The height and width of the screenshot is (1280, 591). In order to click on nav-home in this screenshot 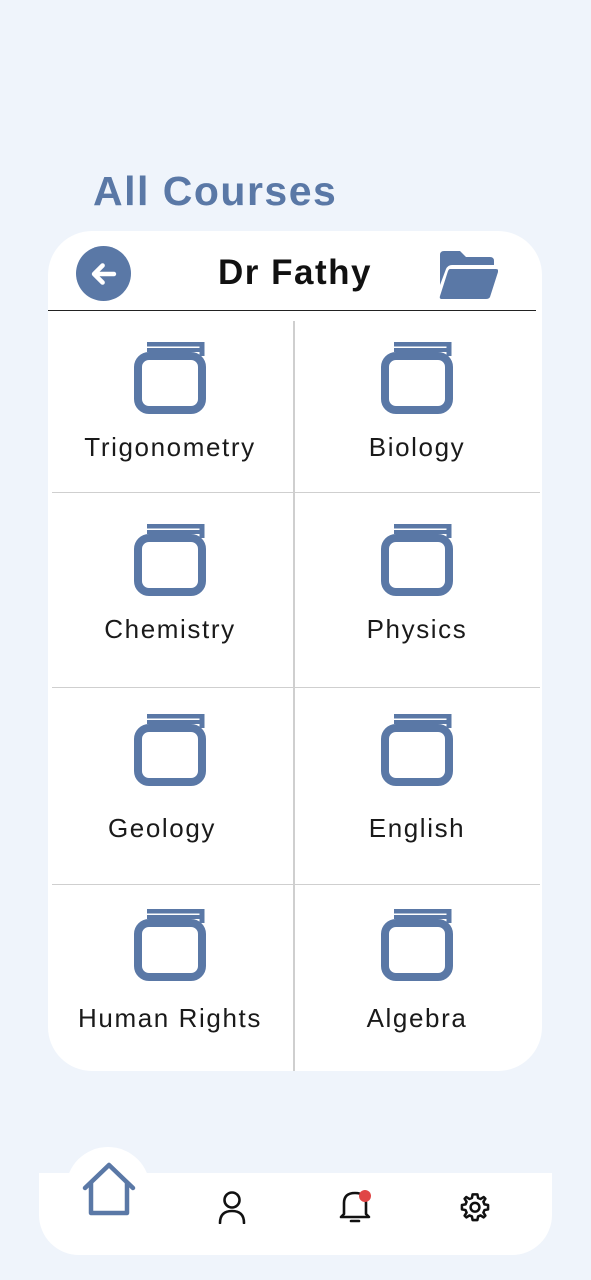, I will do `click(109, 1189)`.